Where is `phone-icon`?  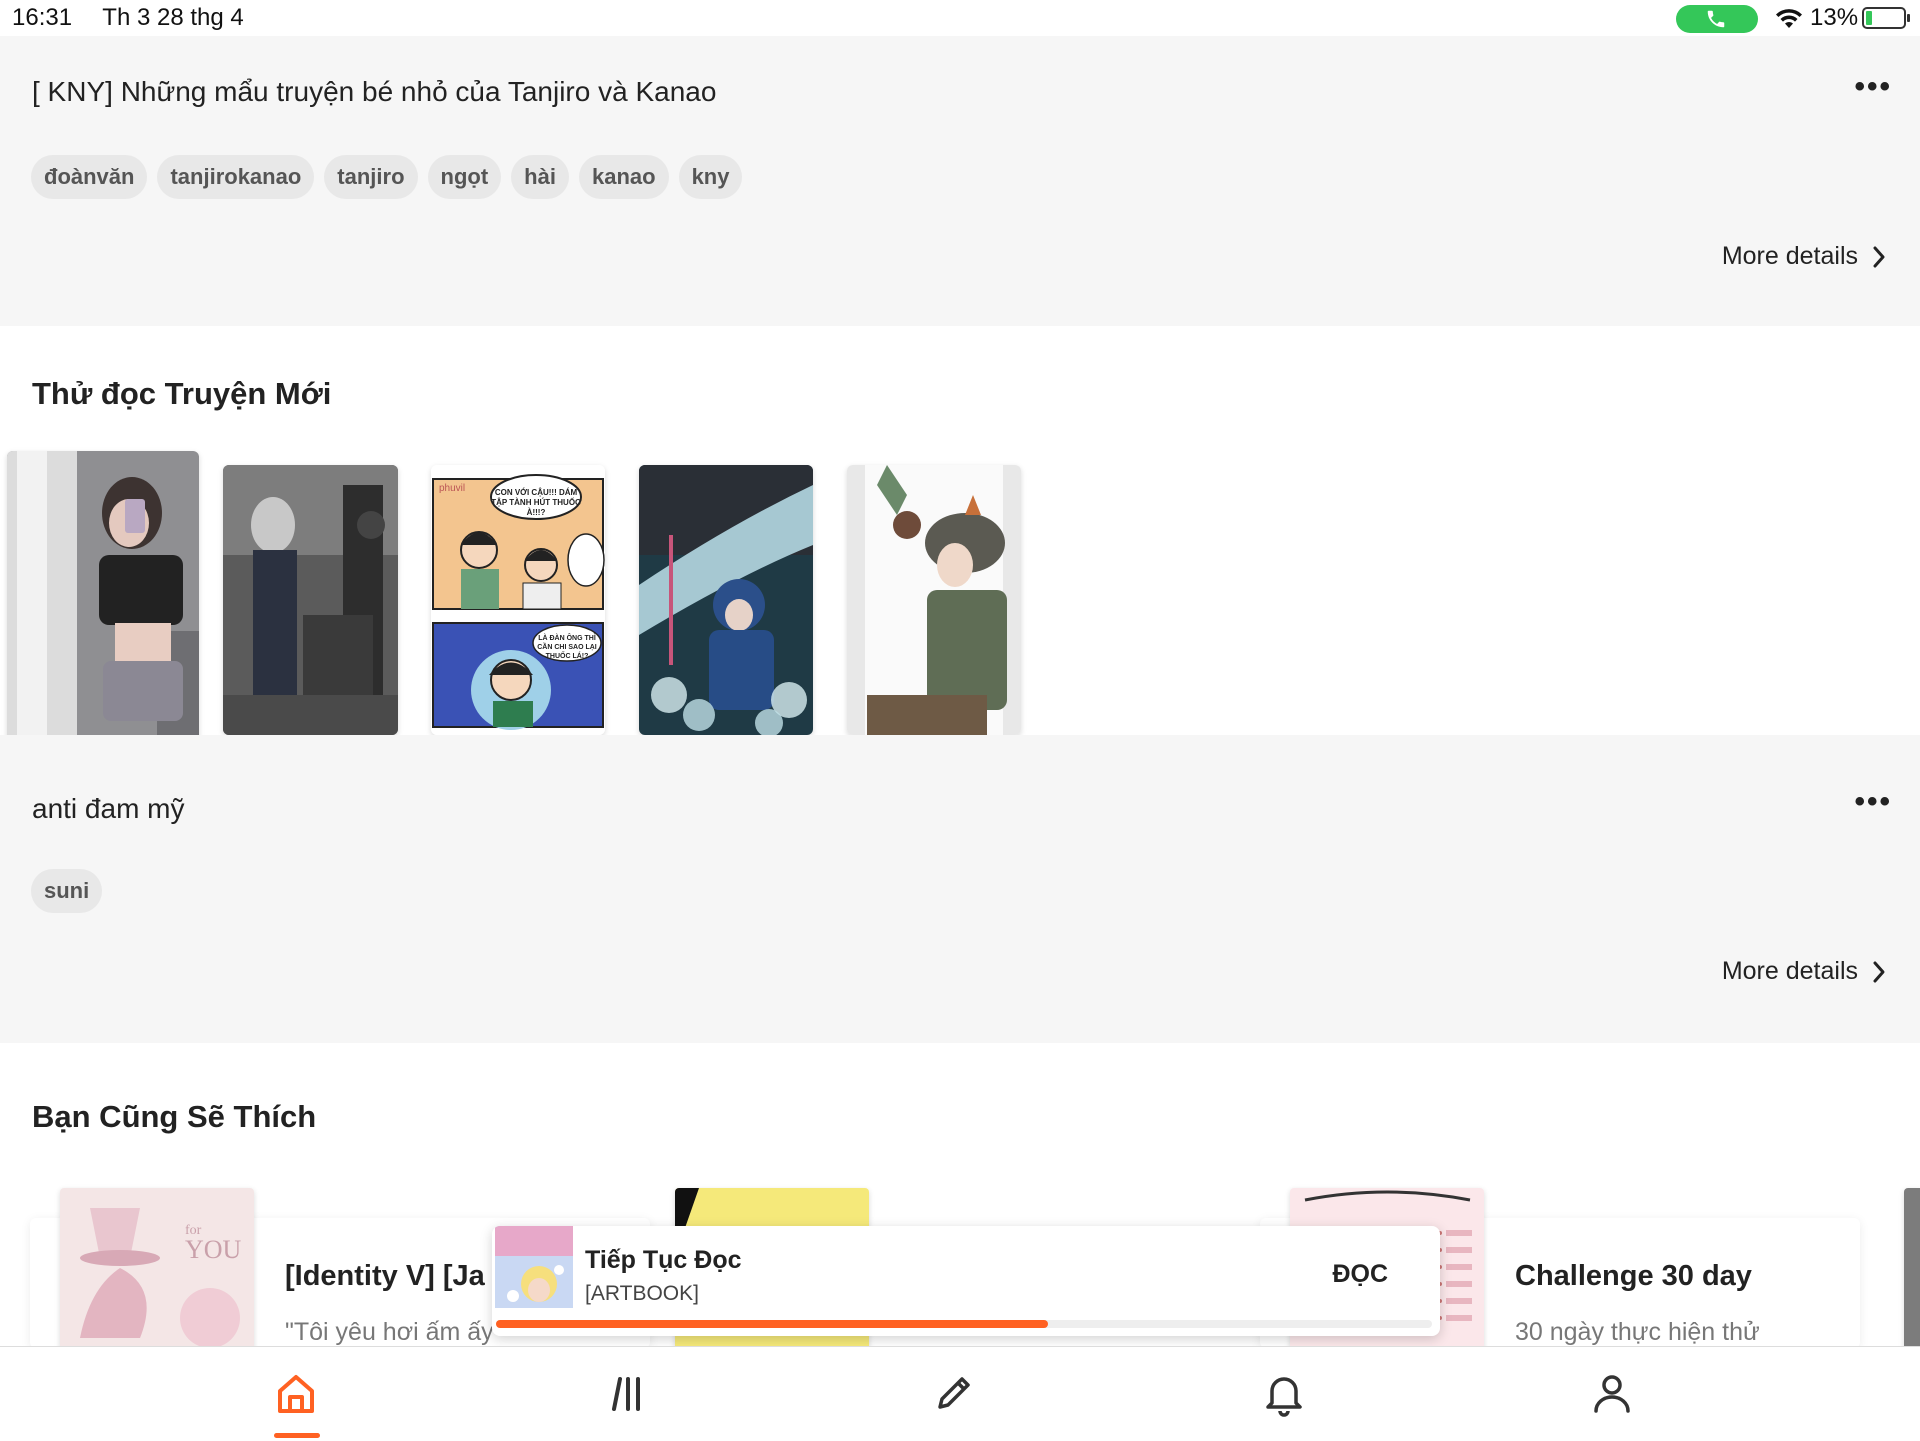 phone-icon is located at coordinates (1716, 19).